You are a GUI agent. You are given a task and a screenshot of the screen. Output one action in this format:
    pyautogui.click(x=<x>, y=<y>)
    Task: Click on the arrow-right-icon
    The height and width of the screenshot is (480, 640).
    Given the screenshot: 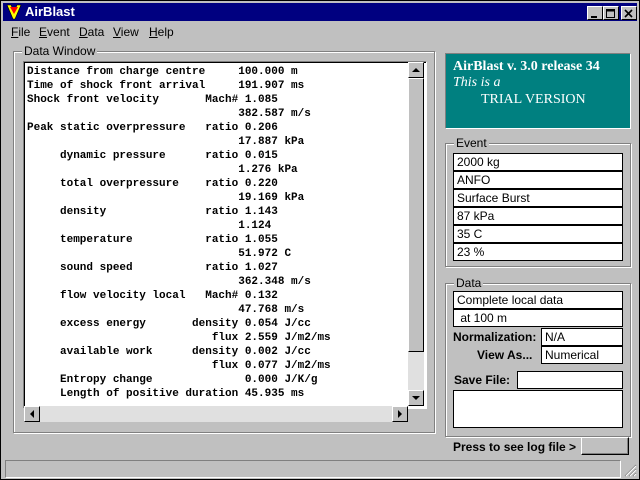 What is the action you would take?
    pyautogui.click(x=400, y=414)
    